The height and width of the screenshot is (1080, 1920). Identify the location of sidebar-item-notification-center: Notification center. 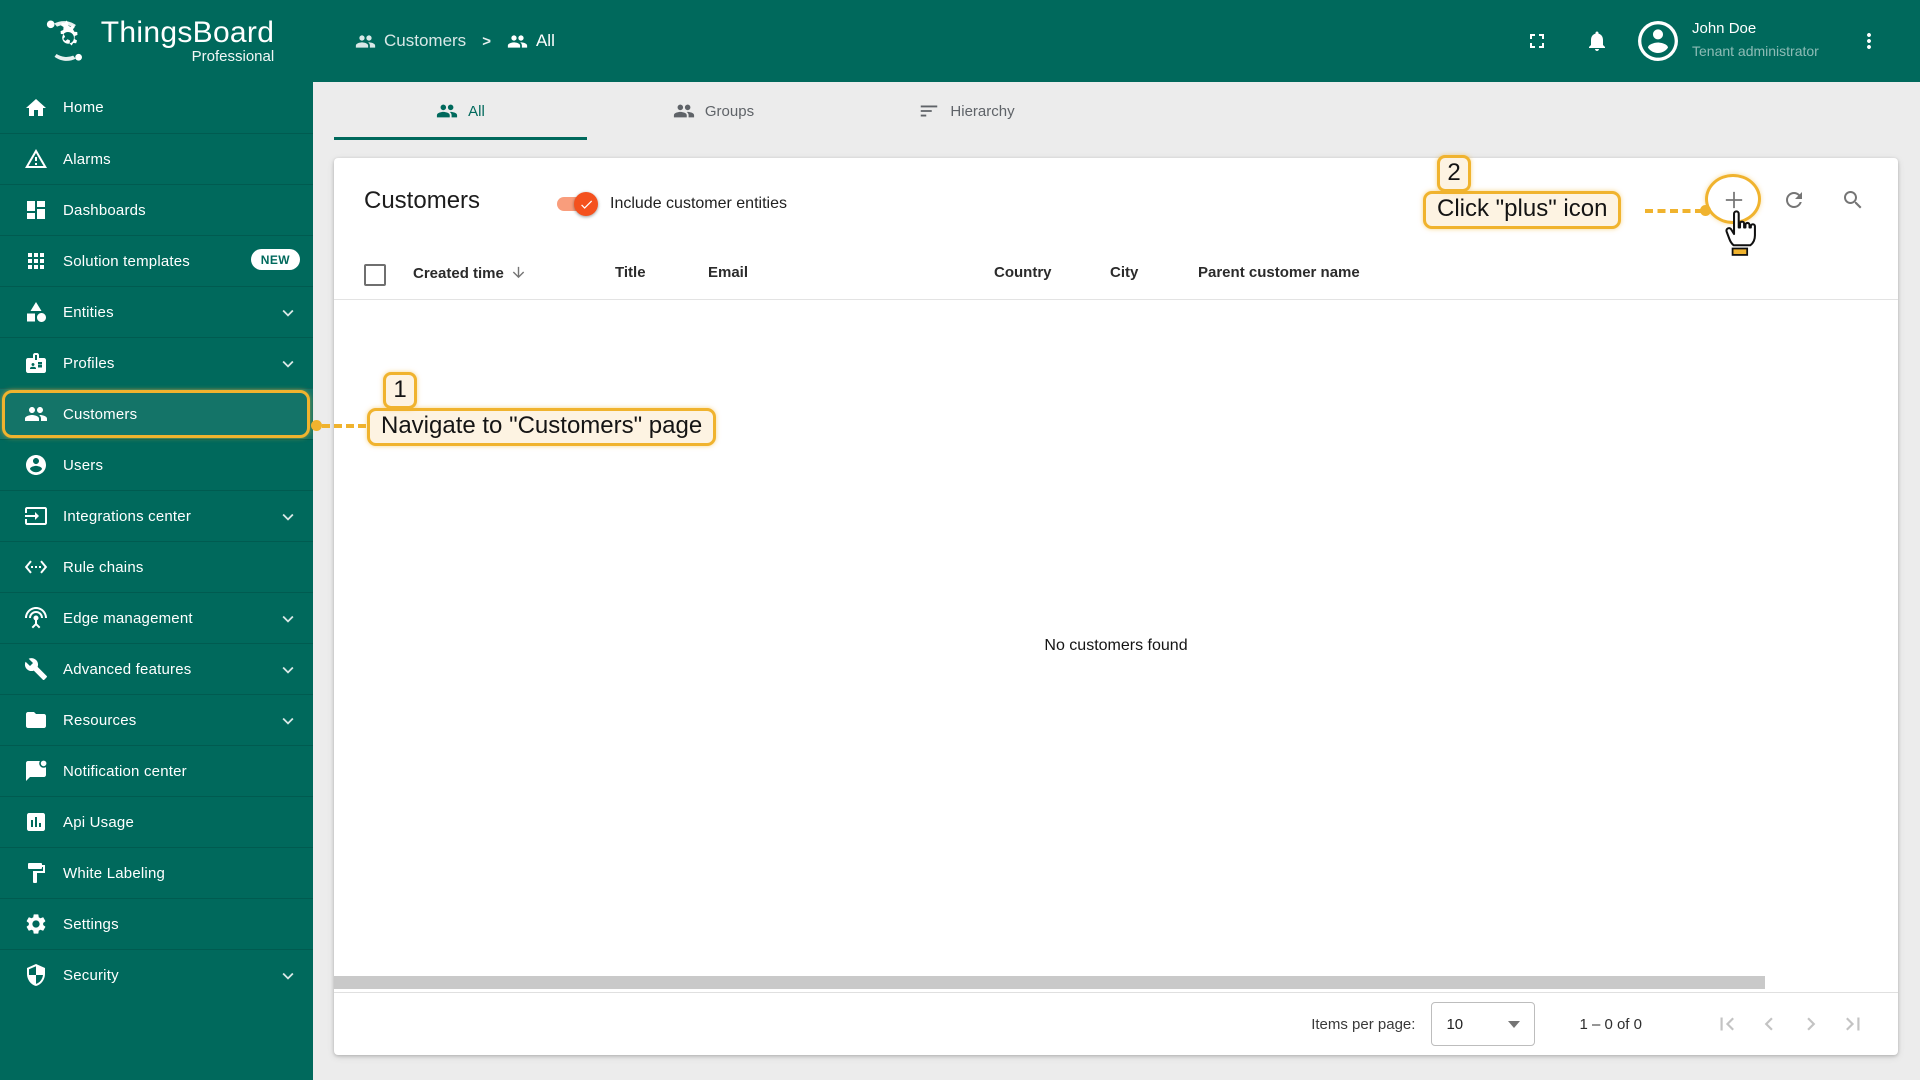
(156, 770).